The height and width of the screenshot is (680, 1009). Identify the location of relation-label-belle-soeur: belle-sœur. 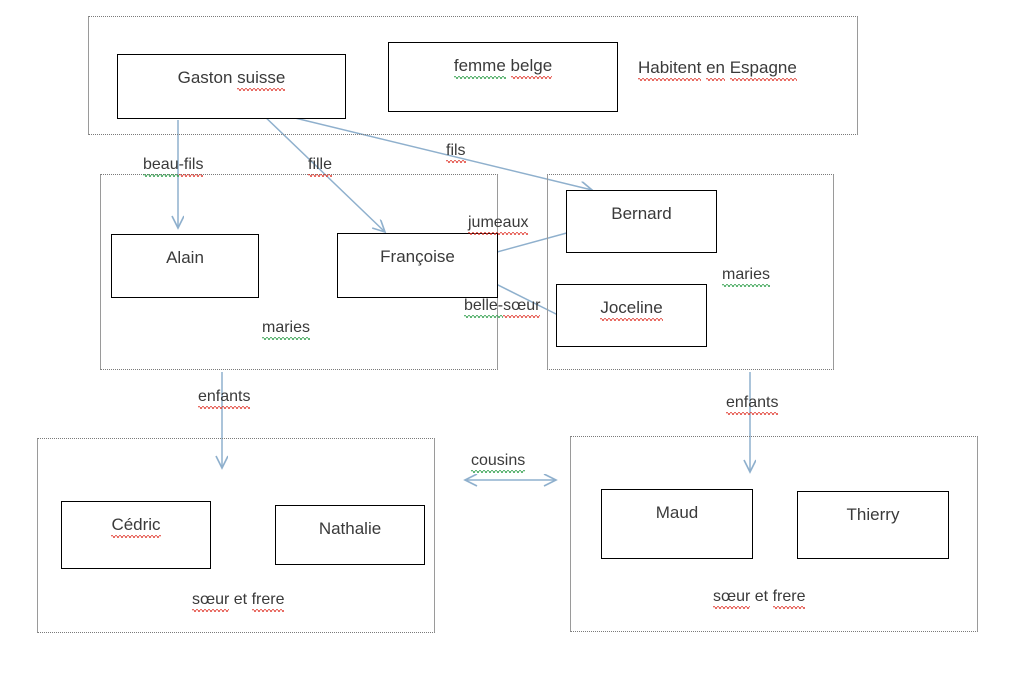
(502, 308).